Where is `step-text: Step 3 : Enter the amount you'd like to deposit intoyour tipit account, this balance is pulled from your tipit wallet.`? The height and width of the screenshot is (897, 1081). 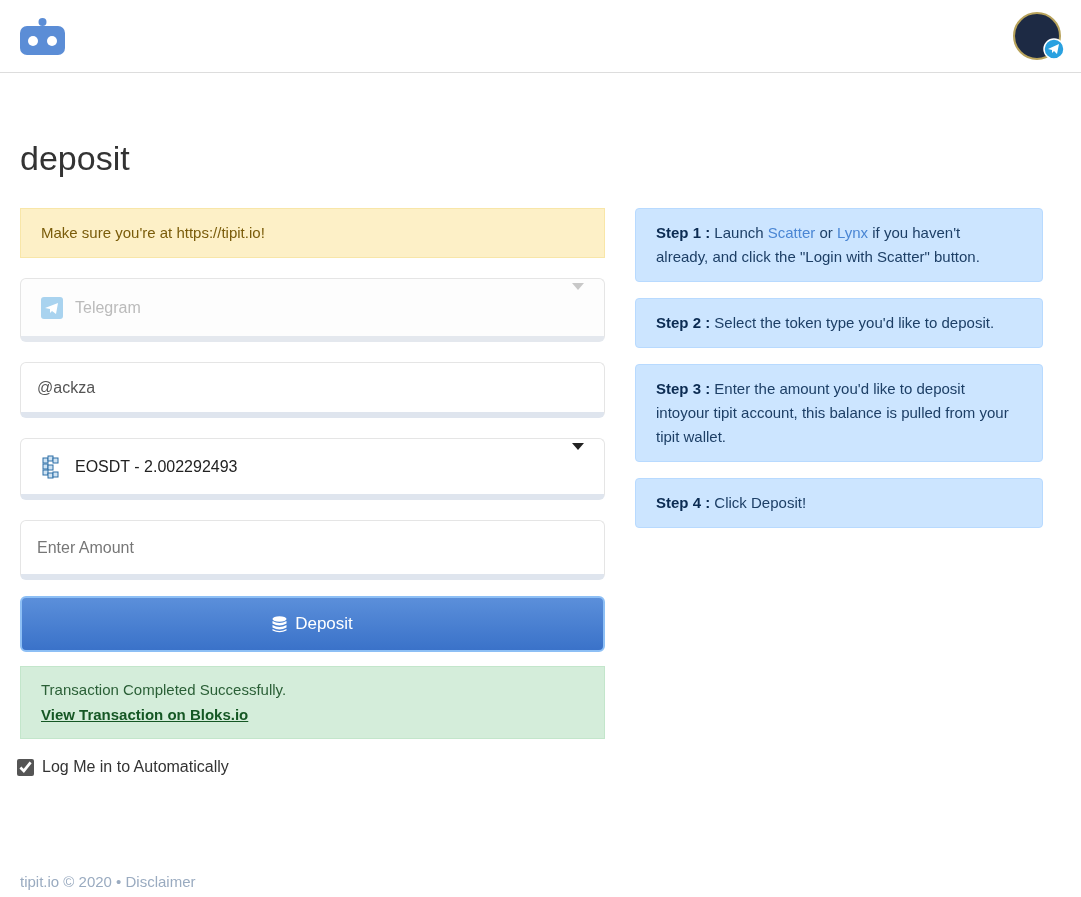
step-text: Step 3 : Enter the amount you'd like to deposit intoyour tipit account, this balance is pulled from your tipit wallet. is located at coordinates (833, 412).